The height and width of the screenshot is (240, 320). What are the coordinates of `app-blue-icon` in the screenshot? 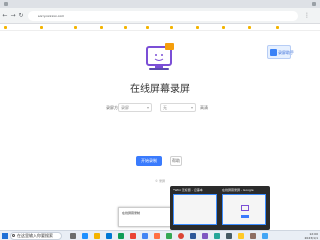 It's located at (145, 236).